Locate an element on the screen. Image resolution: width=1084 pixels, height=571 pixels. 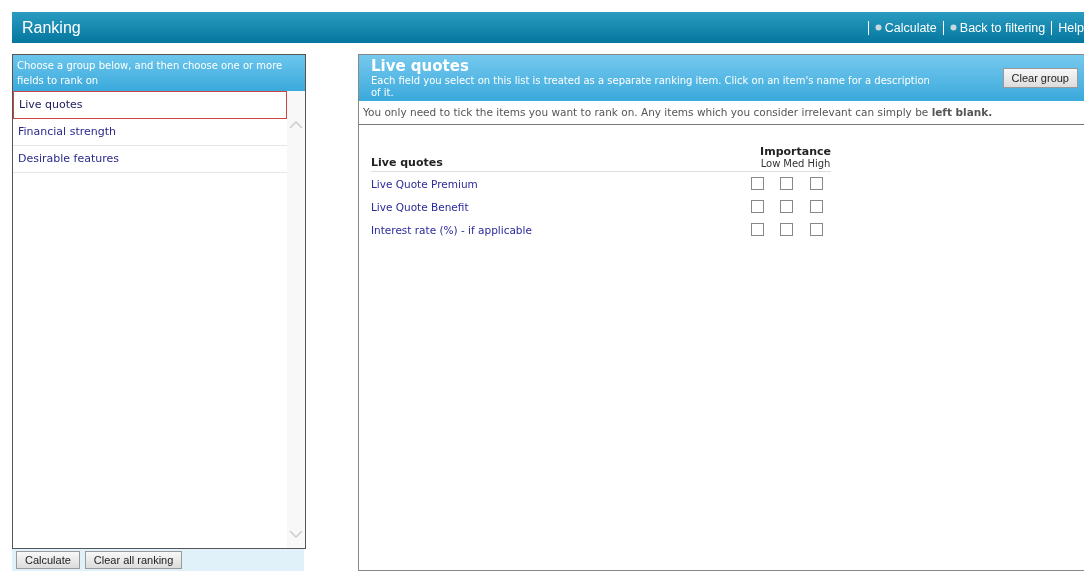
header-link: Back to filtering is located at coordinates (997, 27).